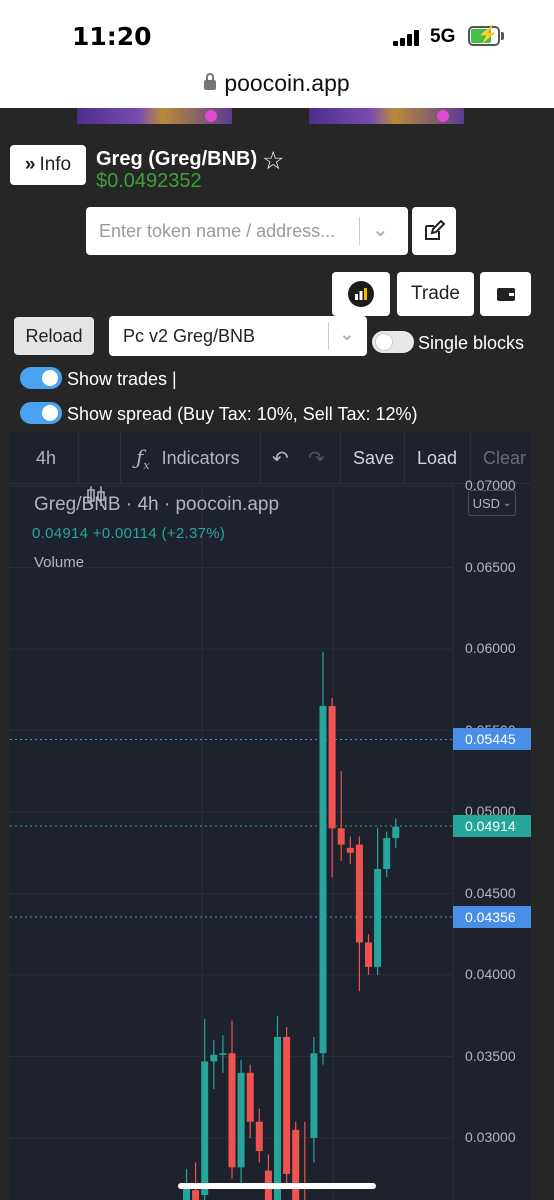  I want to click on edit-button, so click(434, 231).